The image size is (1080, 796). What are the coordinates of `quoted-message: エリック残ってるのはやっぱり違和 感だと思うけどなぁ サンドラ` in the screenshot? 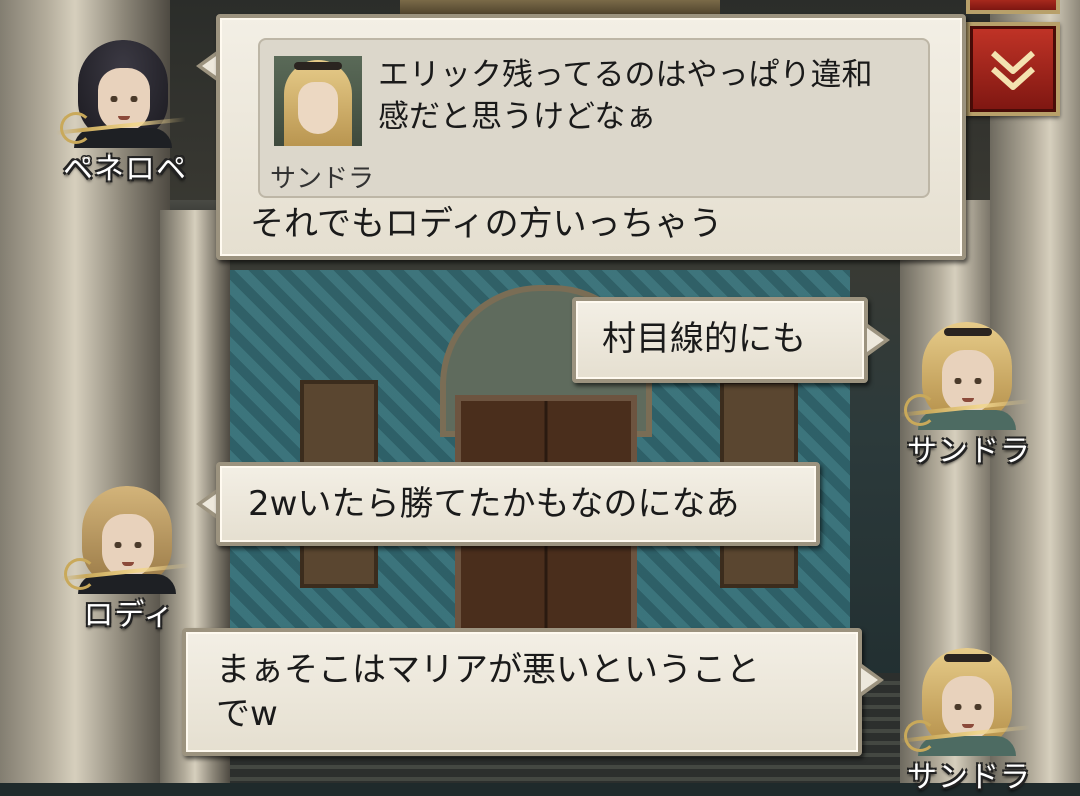 It's located at (594, 118).